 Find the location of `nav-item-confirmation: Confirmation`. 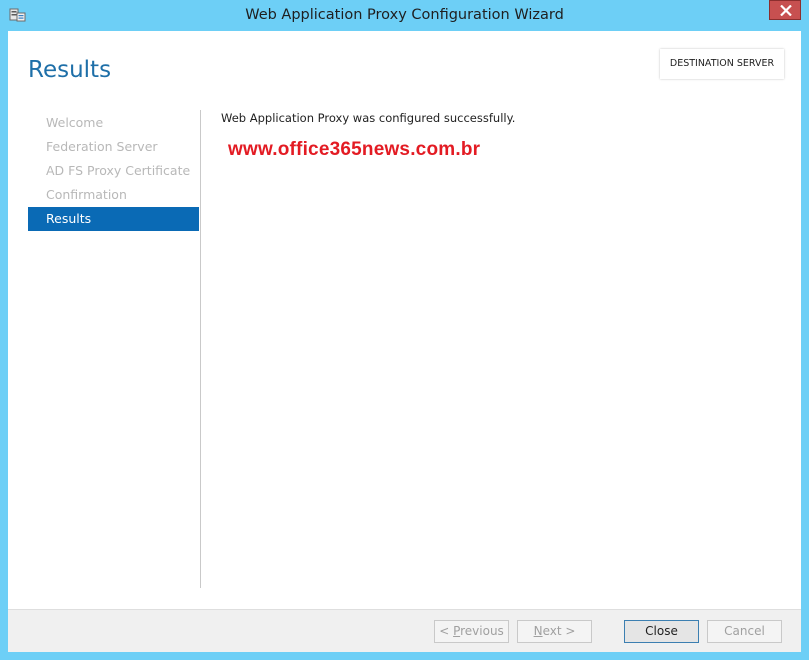

nav-item-confirmation: Confirmation is located at coordinates (113, 195).